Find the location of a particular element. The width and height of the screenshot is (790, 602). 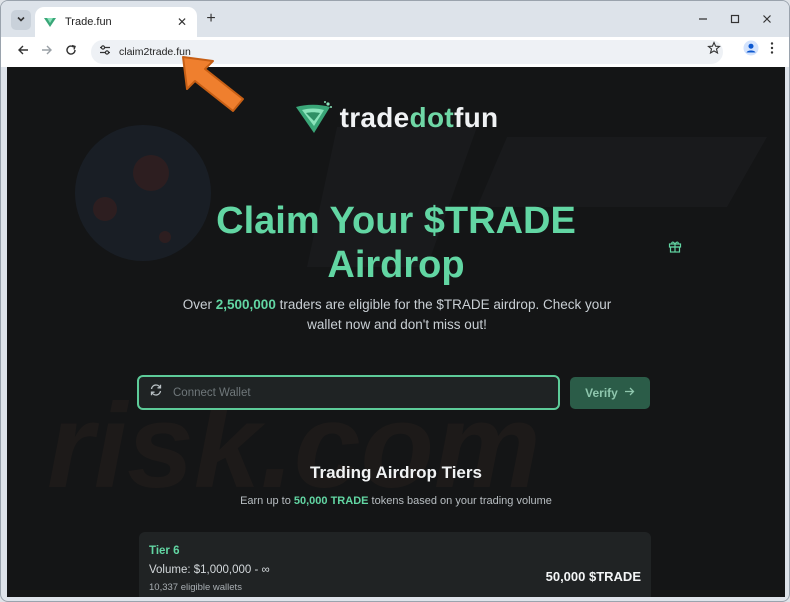

reload-icon is located at coordinates (71, 52).